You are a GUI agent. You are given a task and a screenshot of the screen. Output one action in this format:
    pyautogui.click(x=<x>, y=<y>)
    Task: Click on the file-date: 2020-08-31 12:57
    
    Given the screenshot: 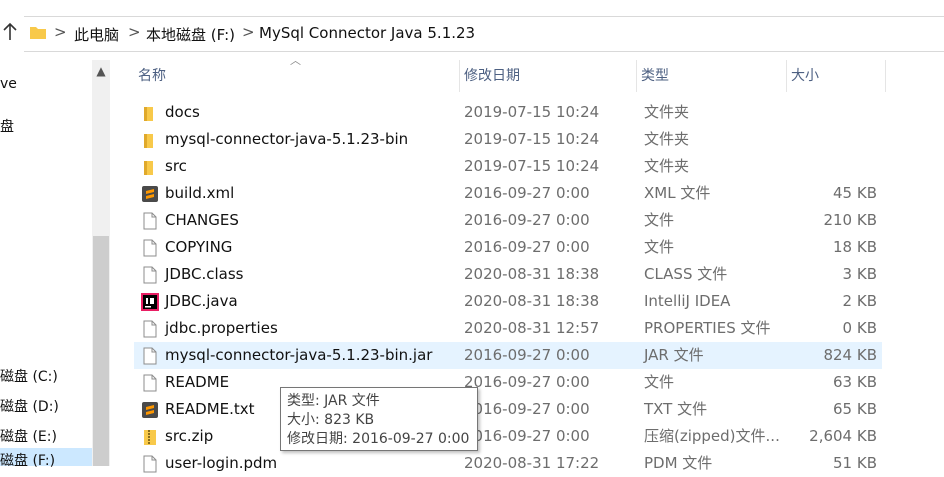 What is the action you would take?
    pyautogui.click(x=532, y=328)
    